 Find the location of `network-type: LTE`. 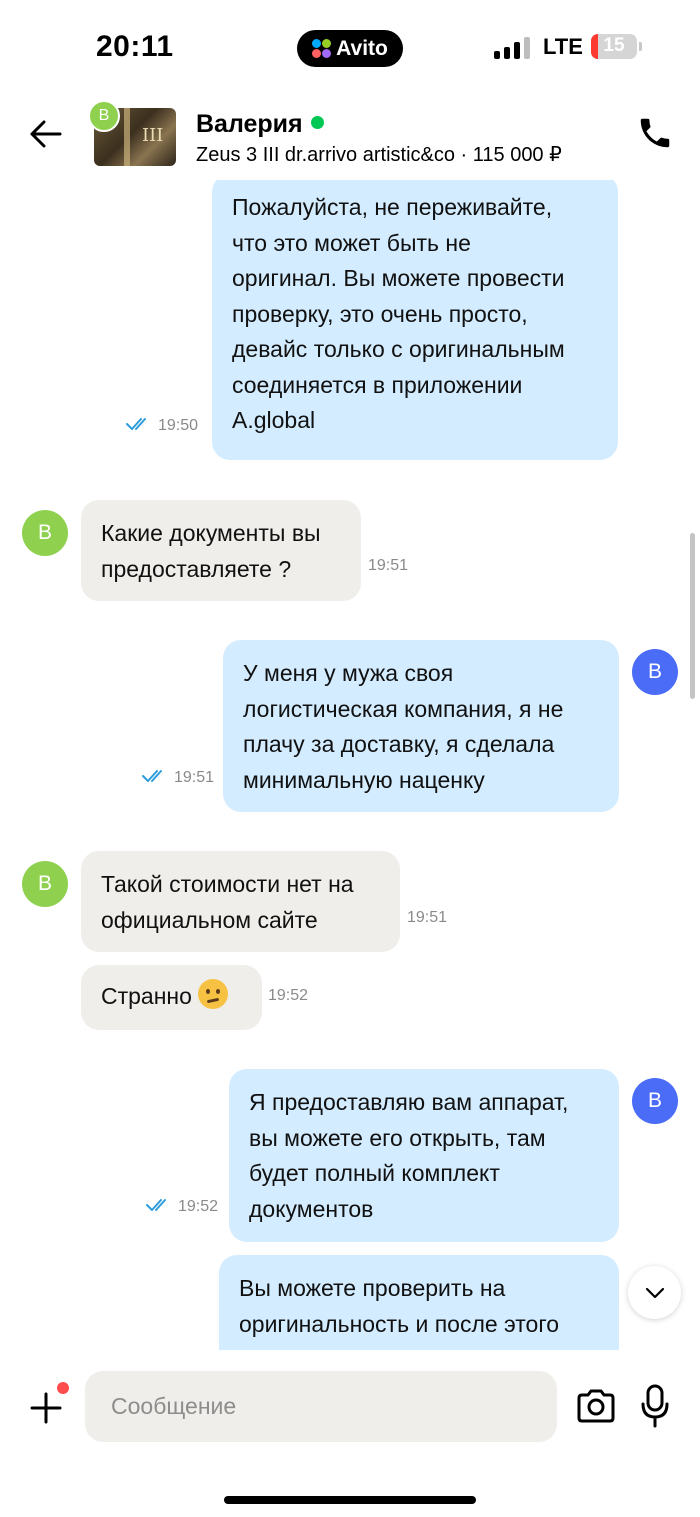

network-type: LTE is located at coordinates (563, 46).